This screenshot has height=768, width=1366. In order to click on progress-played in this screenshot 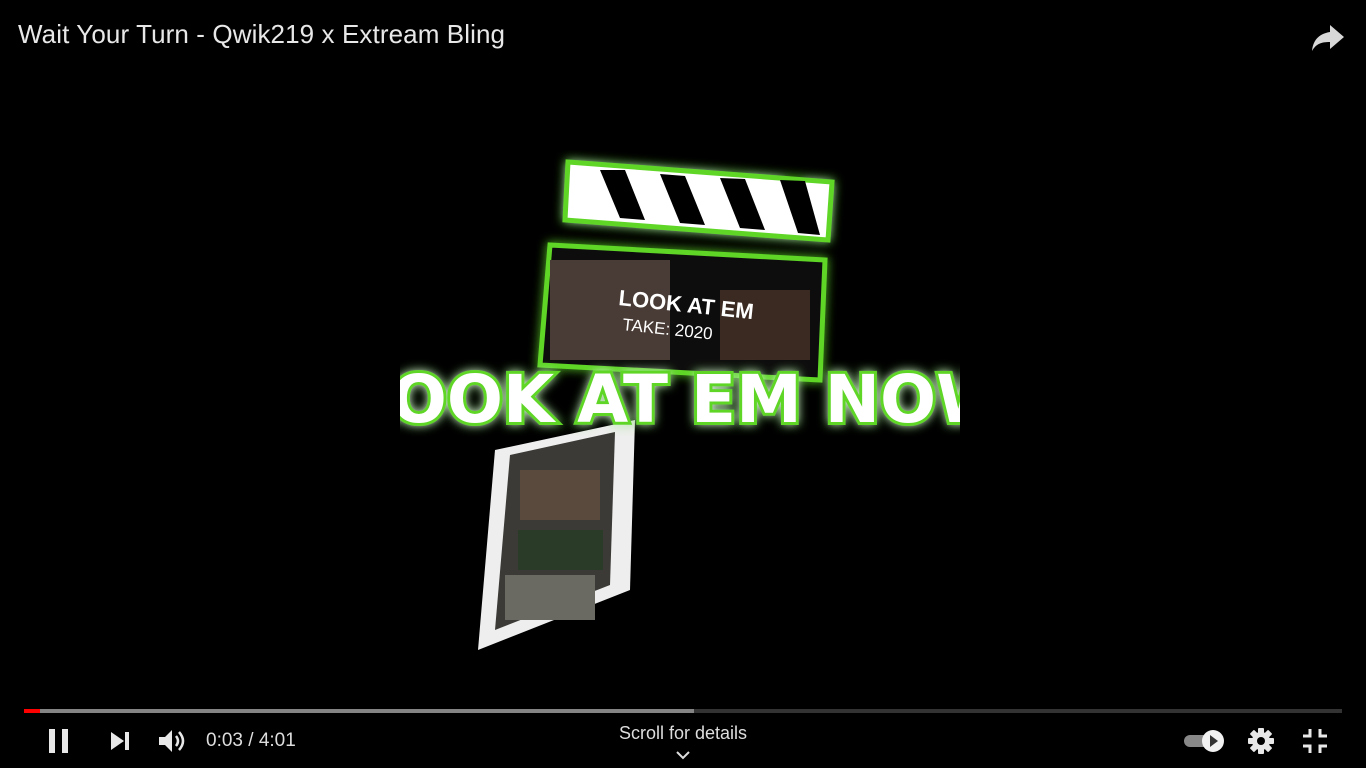, I will do `click(32, 711)`.